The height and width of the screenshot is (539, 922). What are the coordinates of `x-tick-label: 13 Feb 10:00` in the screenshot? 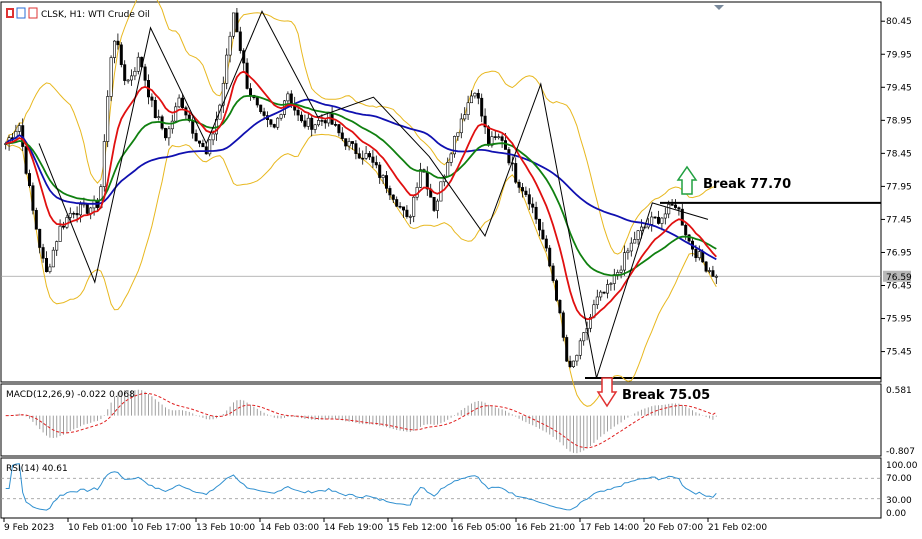 It's located at (225, 528).